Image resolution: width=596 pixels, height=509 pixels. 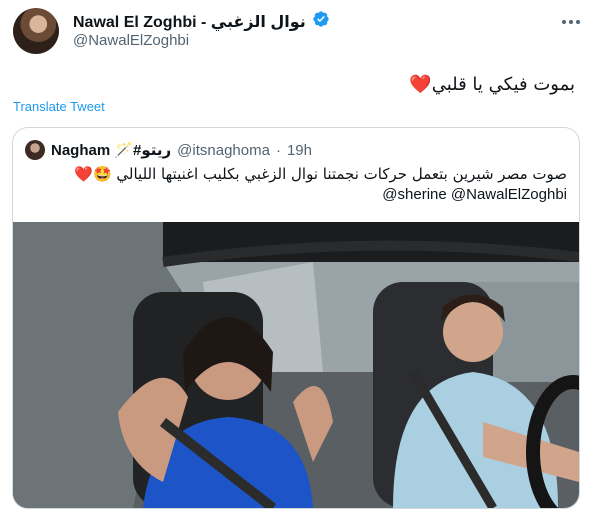 What do you see at coordinates (35, 150) in the screenshot?
I see `quote-author-avatar` at bounding box center [35, 150].